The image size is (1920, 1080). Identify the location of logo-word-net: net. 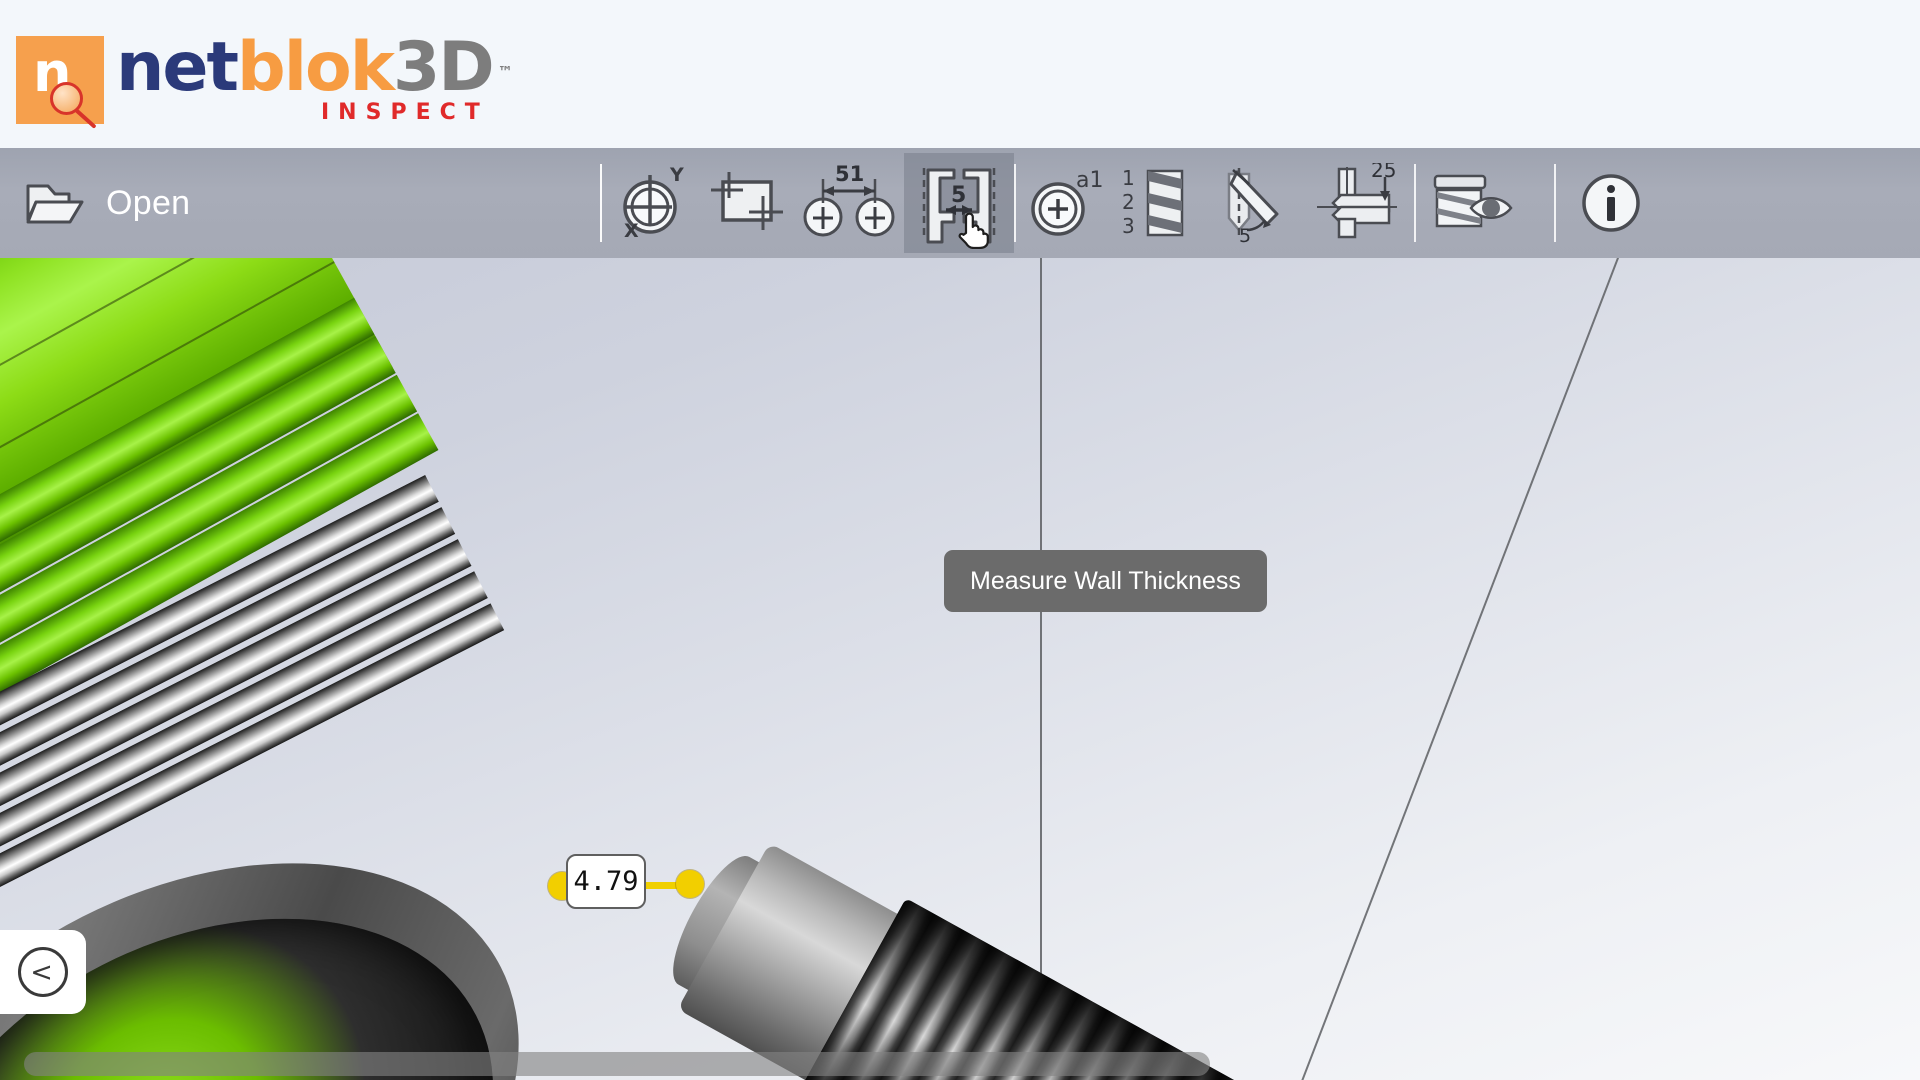
(177, 67).